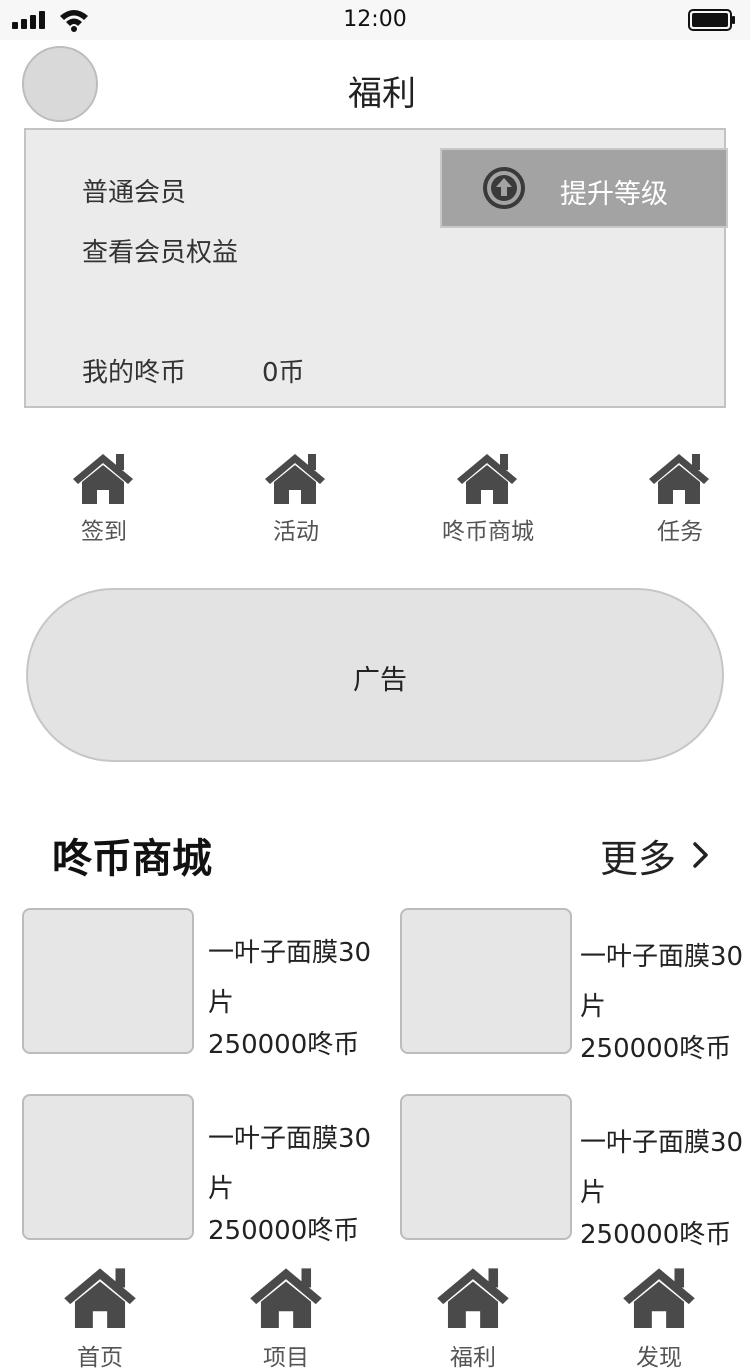 The width and height of the screenshot is (750, 1372). I want to click on tab-label: 福利, so click(473, 1358).